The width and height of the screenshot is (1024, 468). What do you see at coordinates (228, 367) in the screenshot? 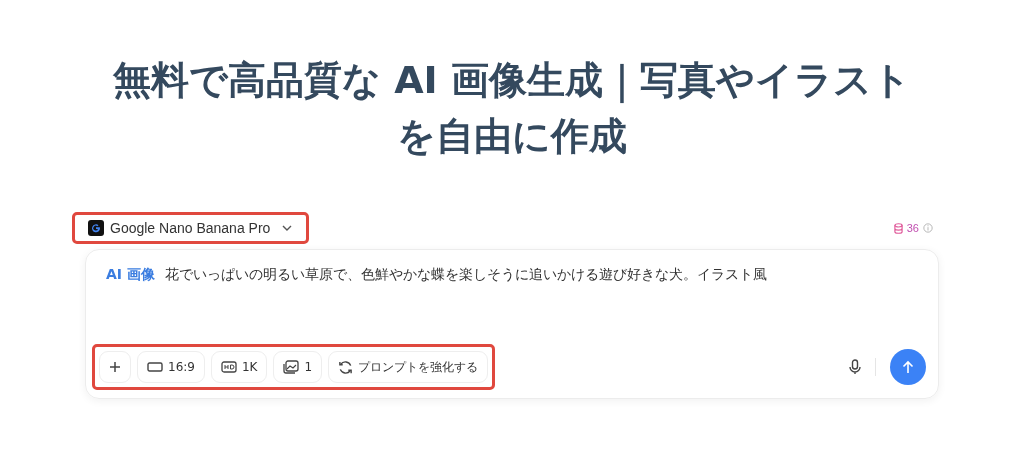
I see `hd-icon` at bounding box center [228, 367].